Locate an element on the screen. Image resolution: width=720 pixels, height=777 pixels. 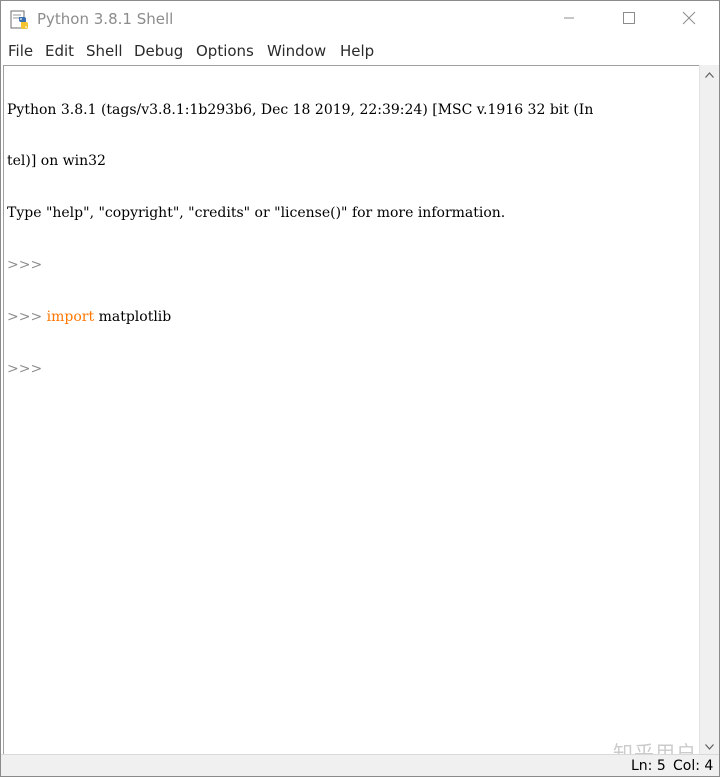
maximize-button is located at coordinates (629, 20).